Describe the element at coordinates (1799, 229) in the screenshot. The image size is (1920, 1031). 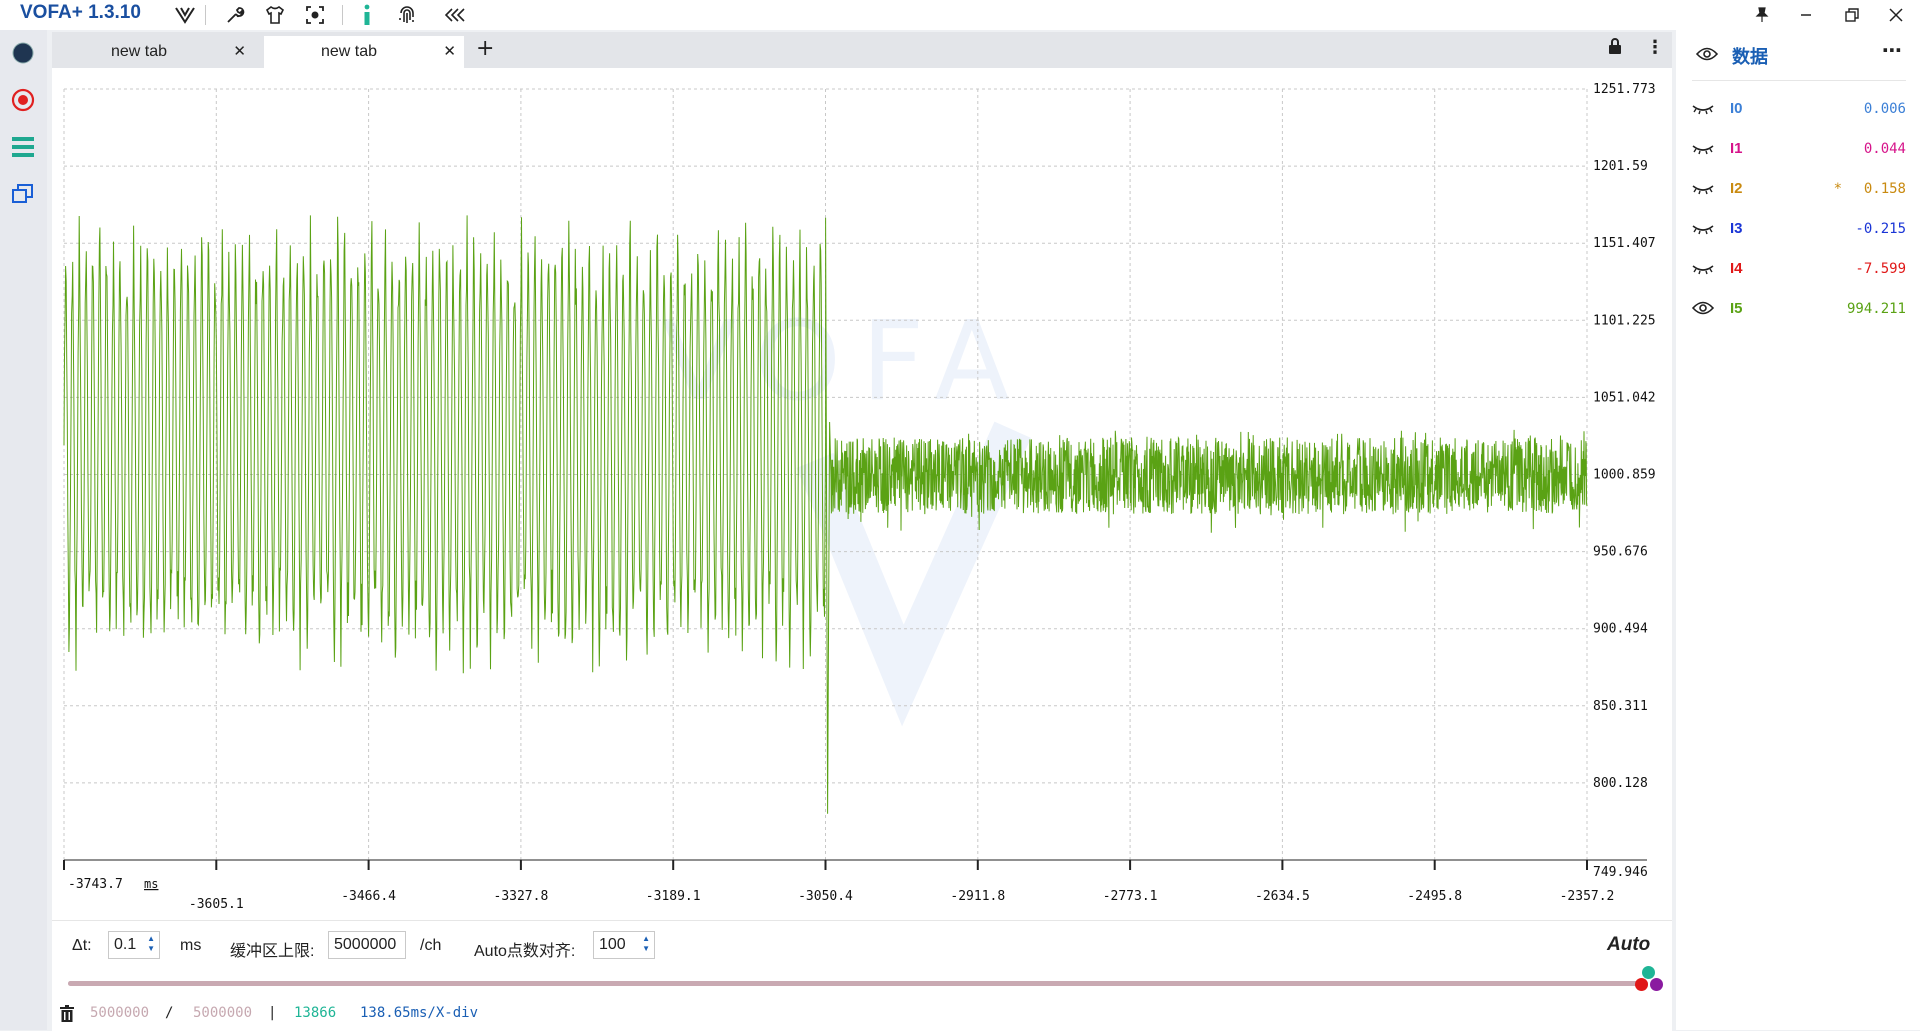
I see `channel-row-i3: I3 -0.215` at that location.